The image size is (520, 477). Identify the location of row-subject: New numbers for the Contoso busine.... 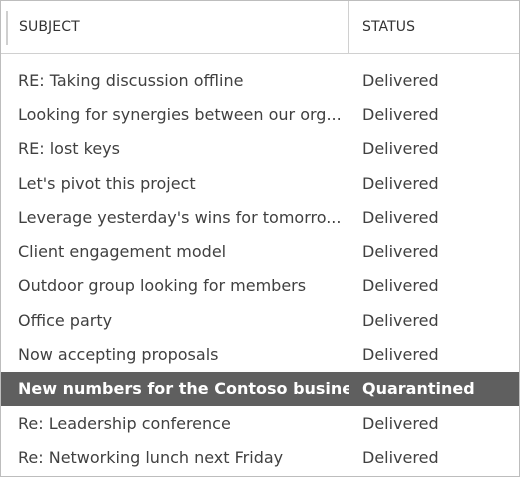
(183, 389).